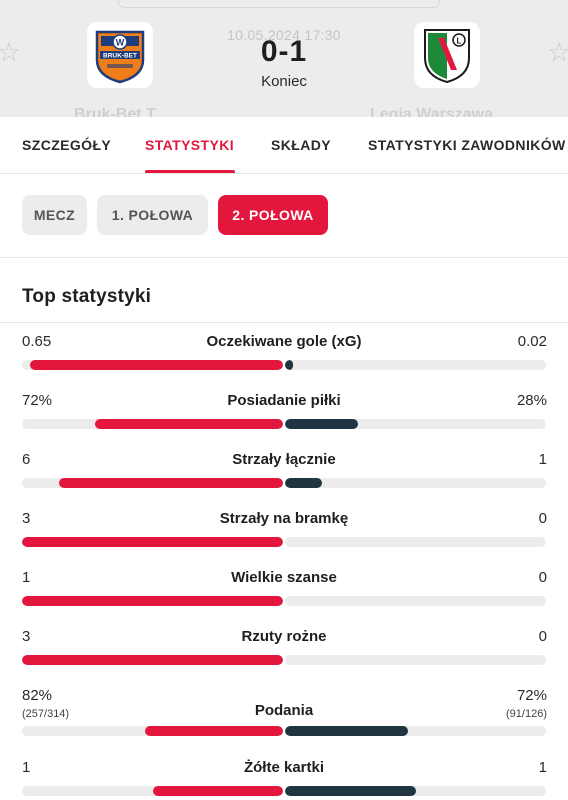 Image resolution: width=568 pixels, height=800 pixels. Describe the element at coordinates (284, 539) in the screenshot. I see `stat-row: 3 Strzały na bramkę 0` at that location.